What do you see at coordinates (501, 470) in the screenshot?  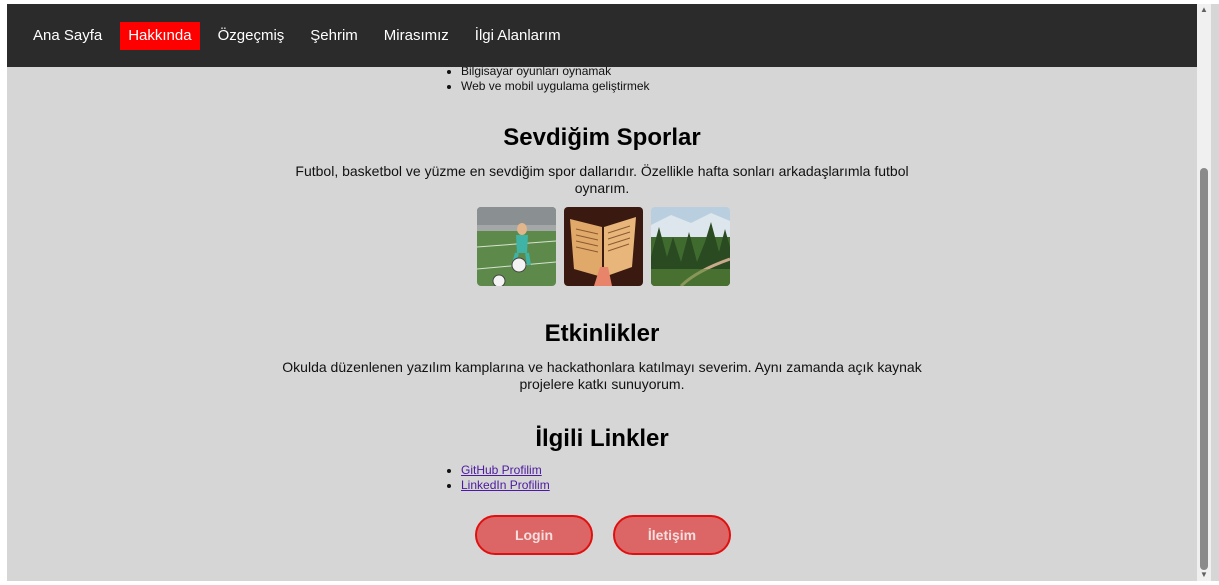 I see `github-link: GitHub Profilim` at bounding box center [501, 470].